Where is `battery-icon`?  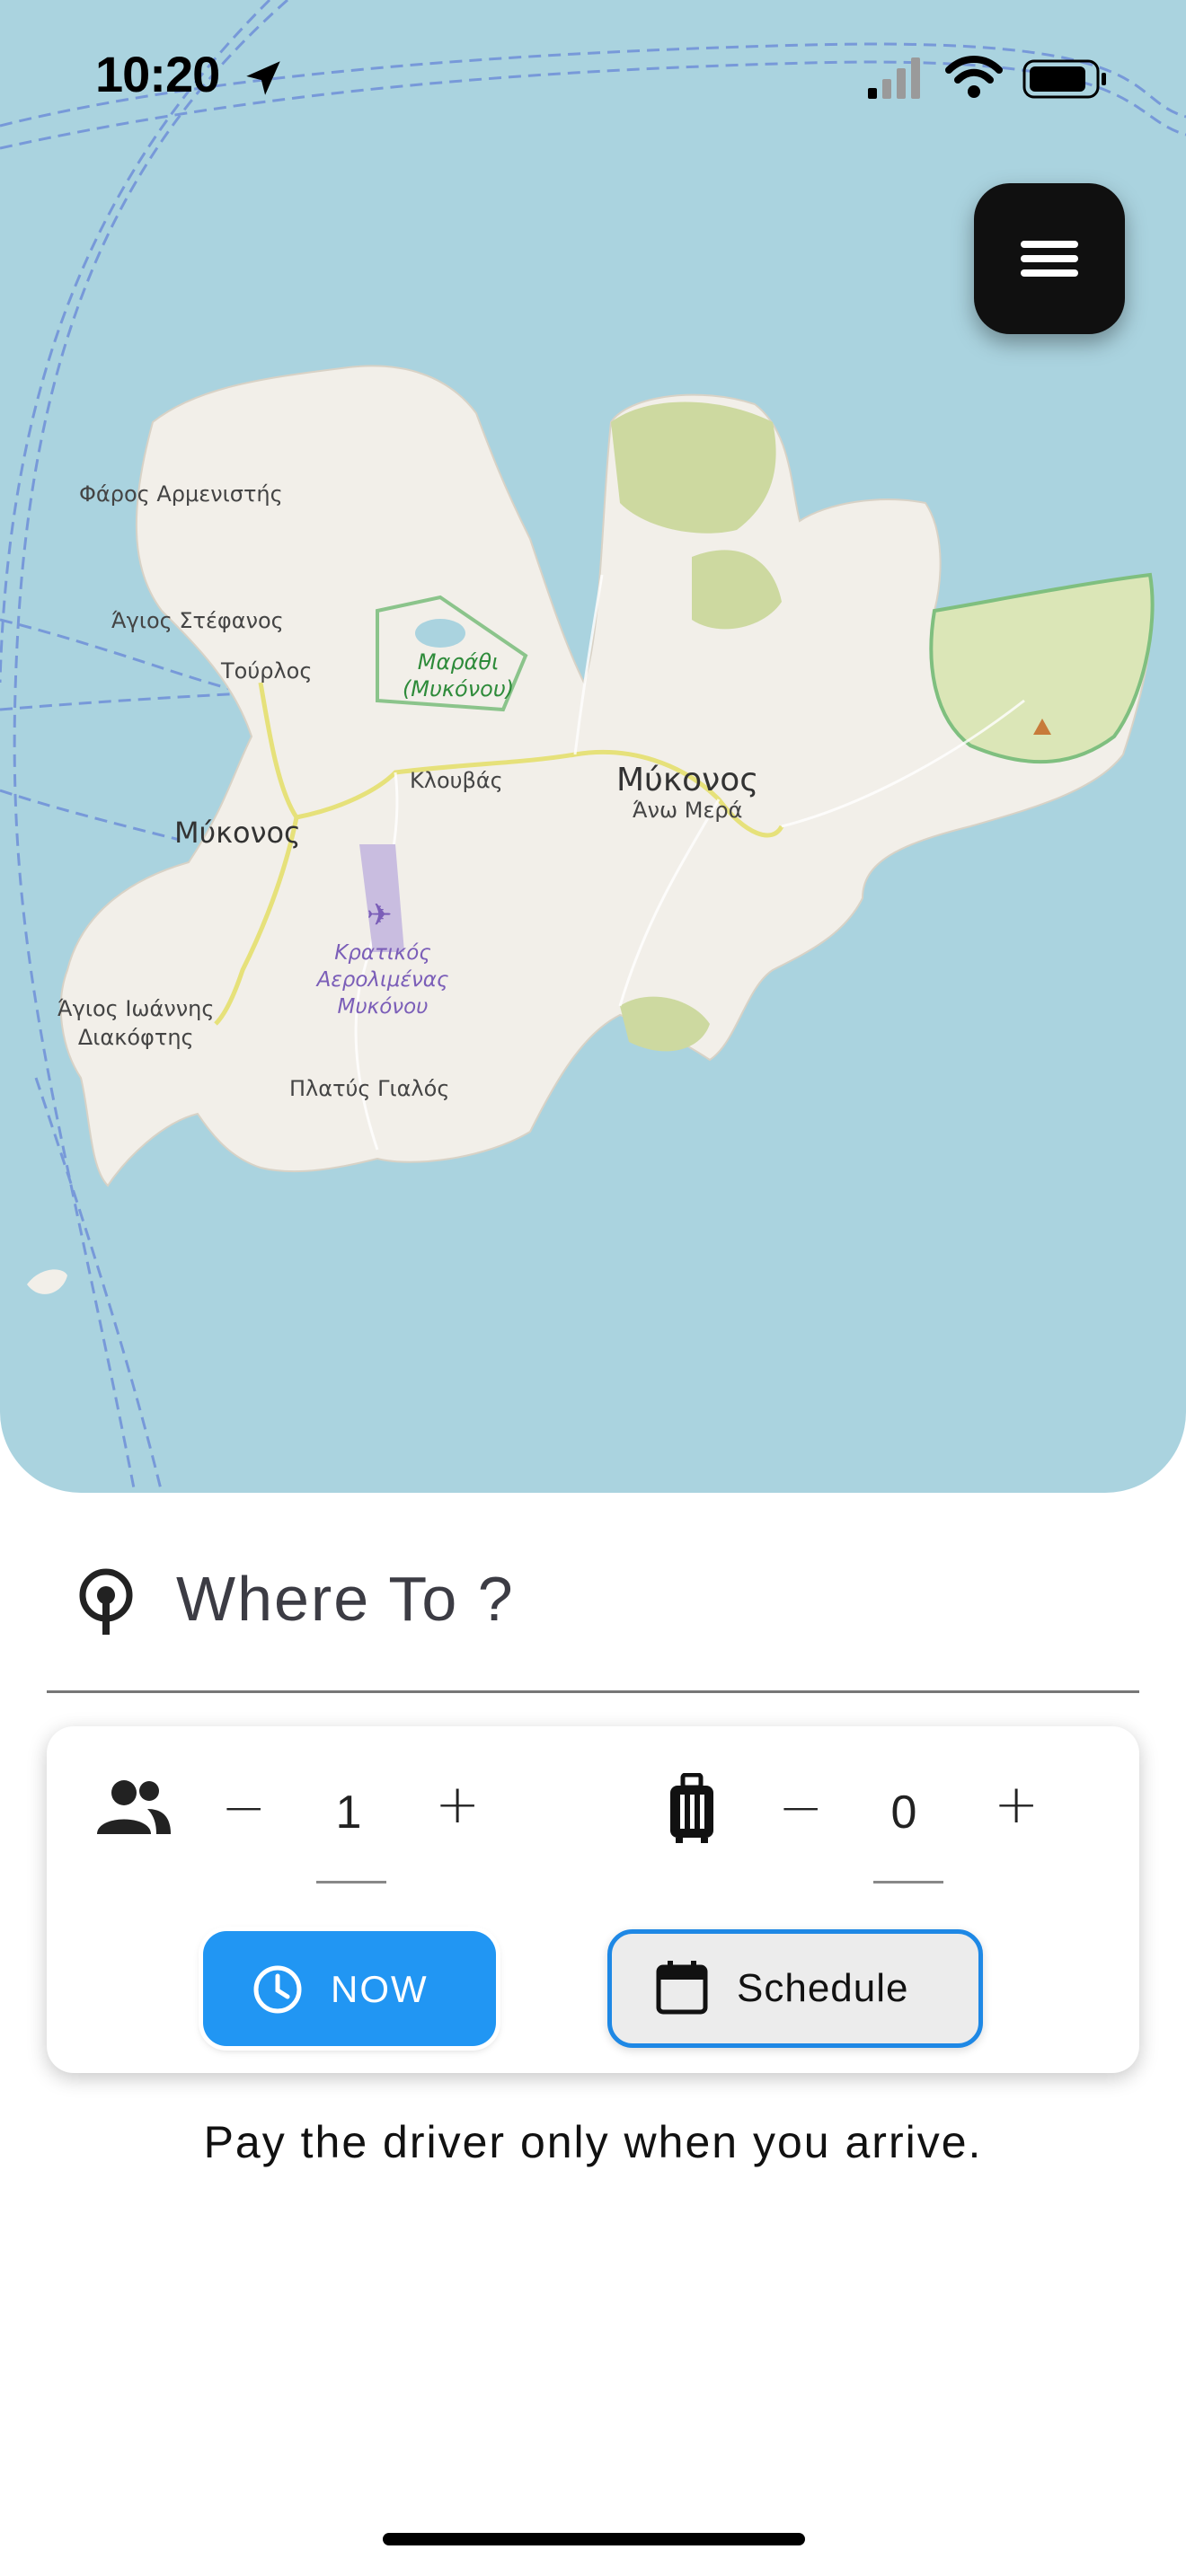
battery-icon is located at coordinates (1064, 79).